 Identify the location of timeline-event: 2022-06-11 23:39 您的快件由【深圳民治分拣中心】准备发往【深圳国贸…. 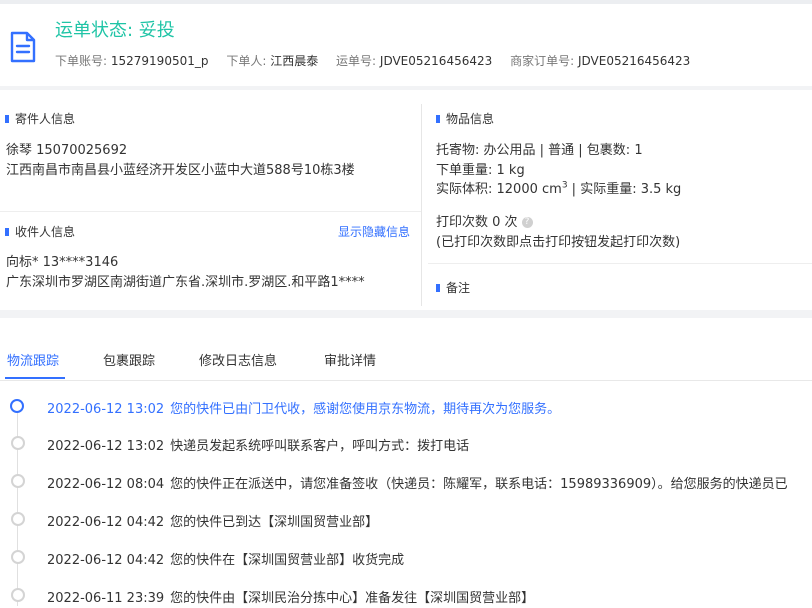
(291, 598).